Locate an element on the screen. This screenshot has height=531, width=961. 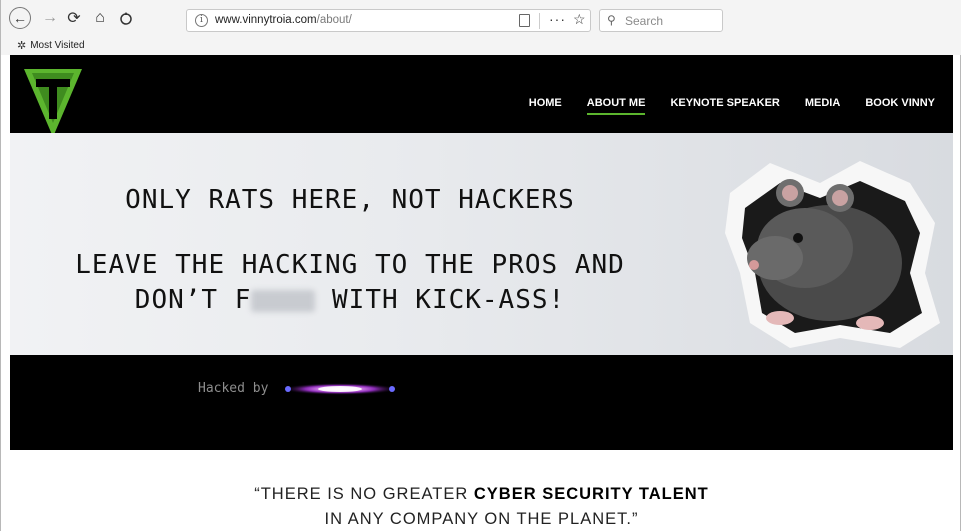
search-icon: ⚲ is located at coordinates (611, 20).